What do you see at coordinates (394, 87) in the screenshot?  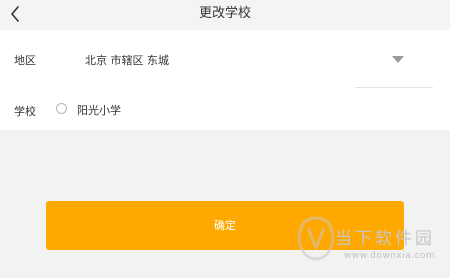 I see `field-divider` at bounding box center [394, 87].